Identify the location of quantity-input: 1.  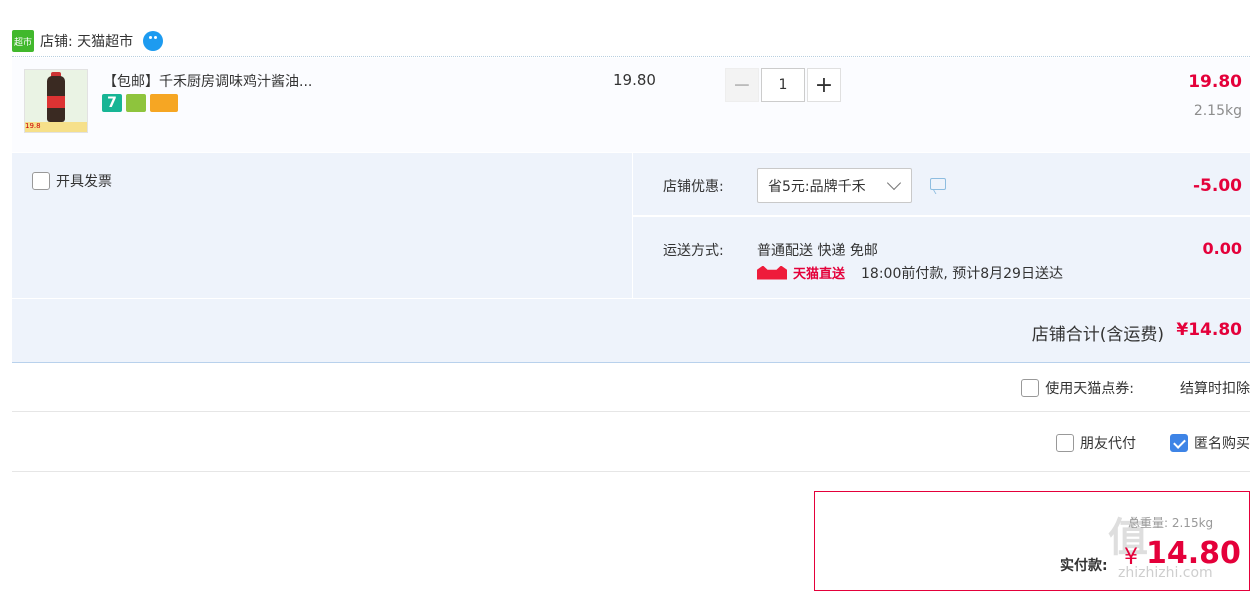
(783, 85).